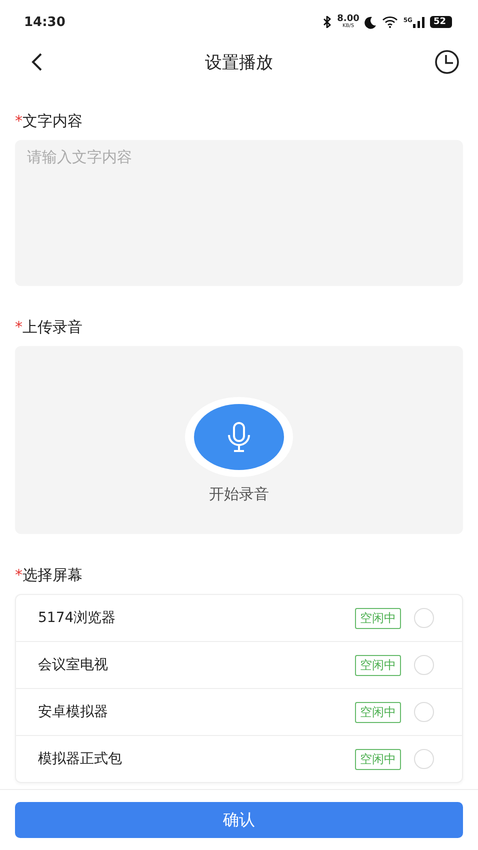 The image size is (478, 850). What do you see at coordinates (77, 618) in the screenshot?
I see `screen-name: 5174浏览器` at bounding box center [77, 618].